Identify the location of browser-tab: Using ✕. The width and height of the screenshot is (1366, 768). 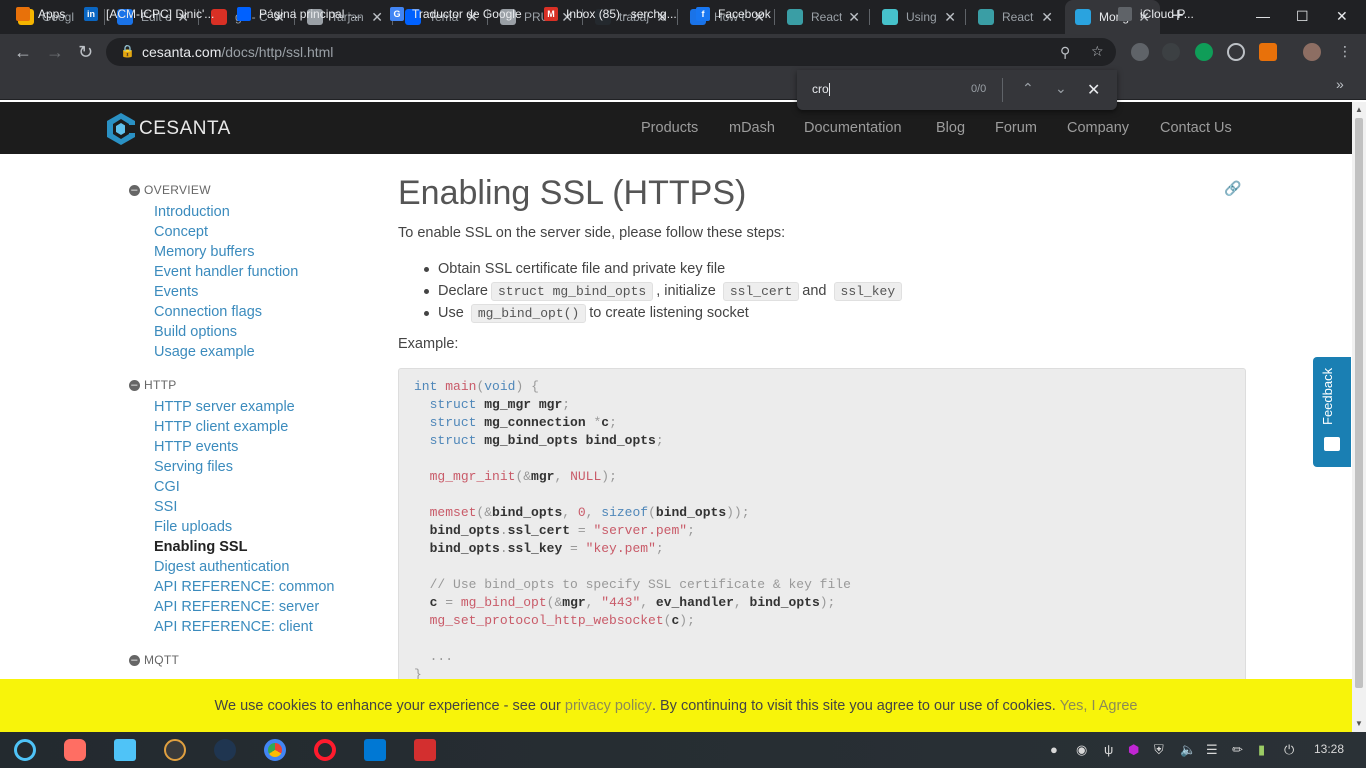
(919, 17).